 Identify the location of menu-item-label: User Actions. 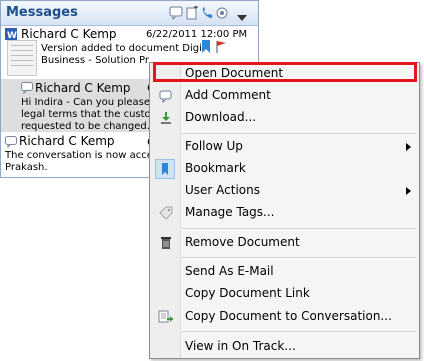
(222, 190).